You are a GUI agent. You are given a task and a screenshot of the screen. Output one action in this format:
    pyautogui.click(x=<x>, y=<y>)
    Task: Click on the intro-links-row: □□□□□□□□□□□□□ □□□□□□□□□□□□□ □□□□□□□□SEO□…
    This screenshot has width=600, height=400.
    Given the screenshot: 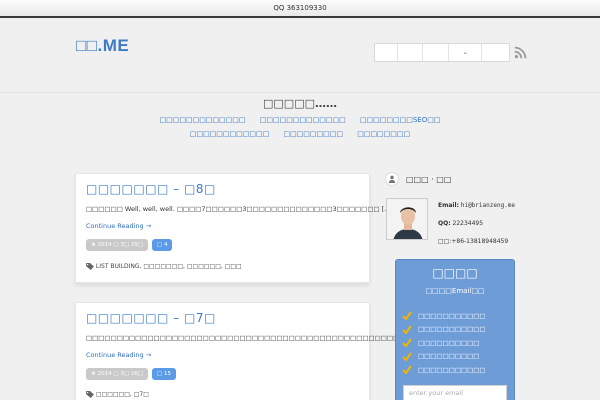 What is the action you would take?
    pyautogui.click(x=300, y=120)
    